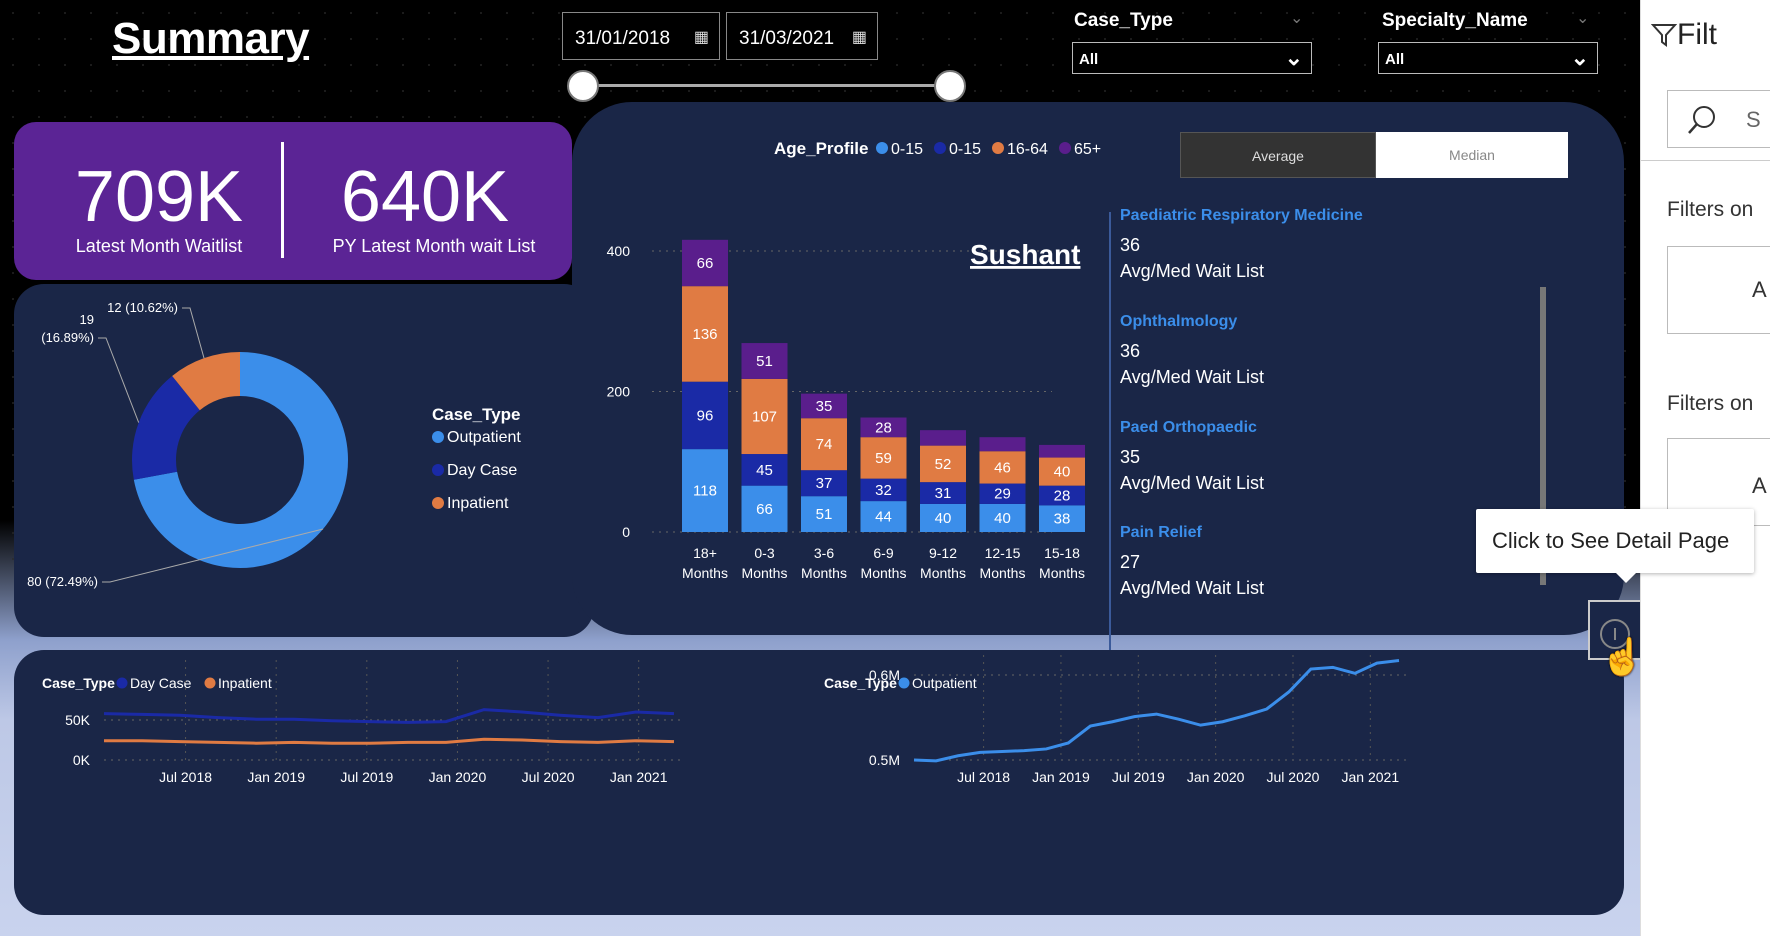 Image resolution: width=1770 pixels, height=936 pixels. Describe the element at coordinates (824, 514) in the screenshot. I see `bar-value-label: 51` at that location.